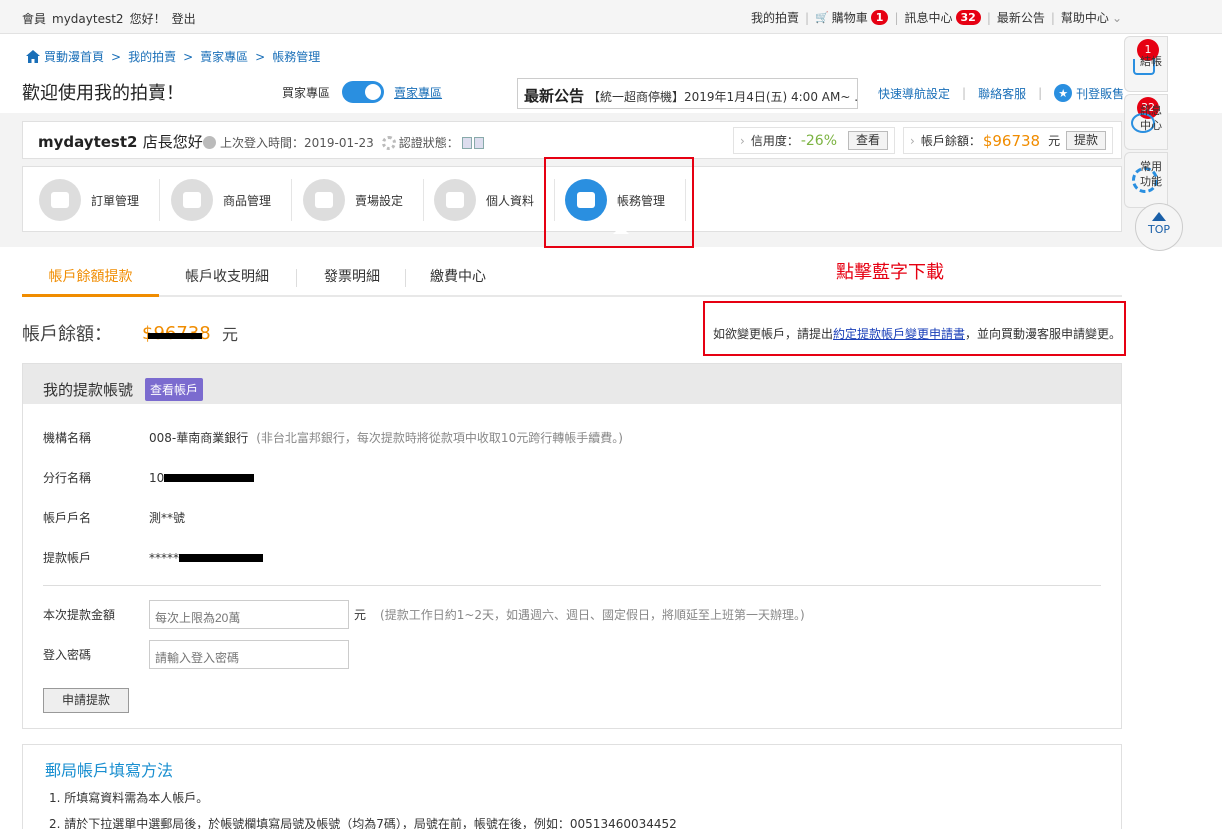  Describe the element at coordinates (1084, 18) in the screenshot. I see `help-label: 幫助中心` at that location.